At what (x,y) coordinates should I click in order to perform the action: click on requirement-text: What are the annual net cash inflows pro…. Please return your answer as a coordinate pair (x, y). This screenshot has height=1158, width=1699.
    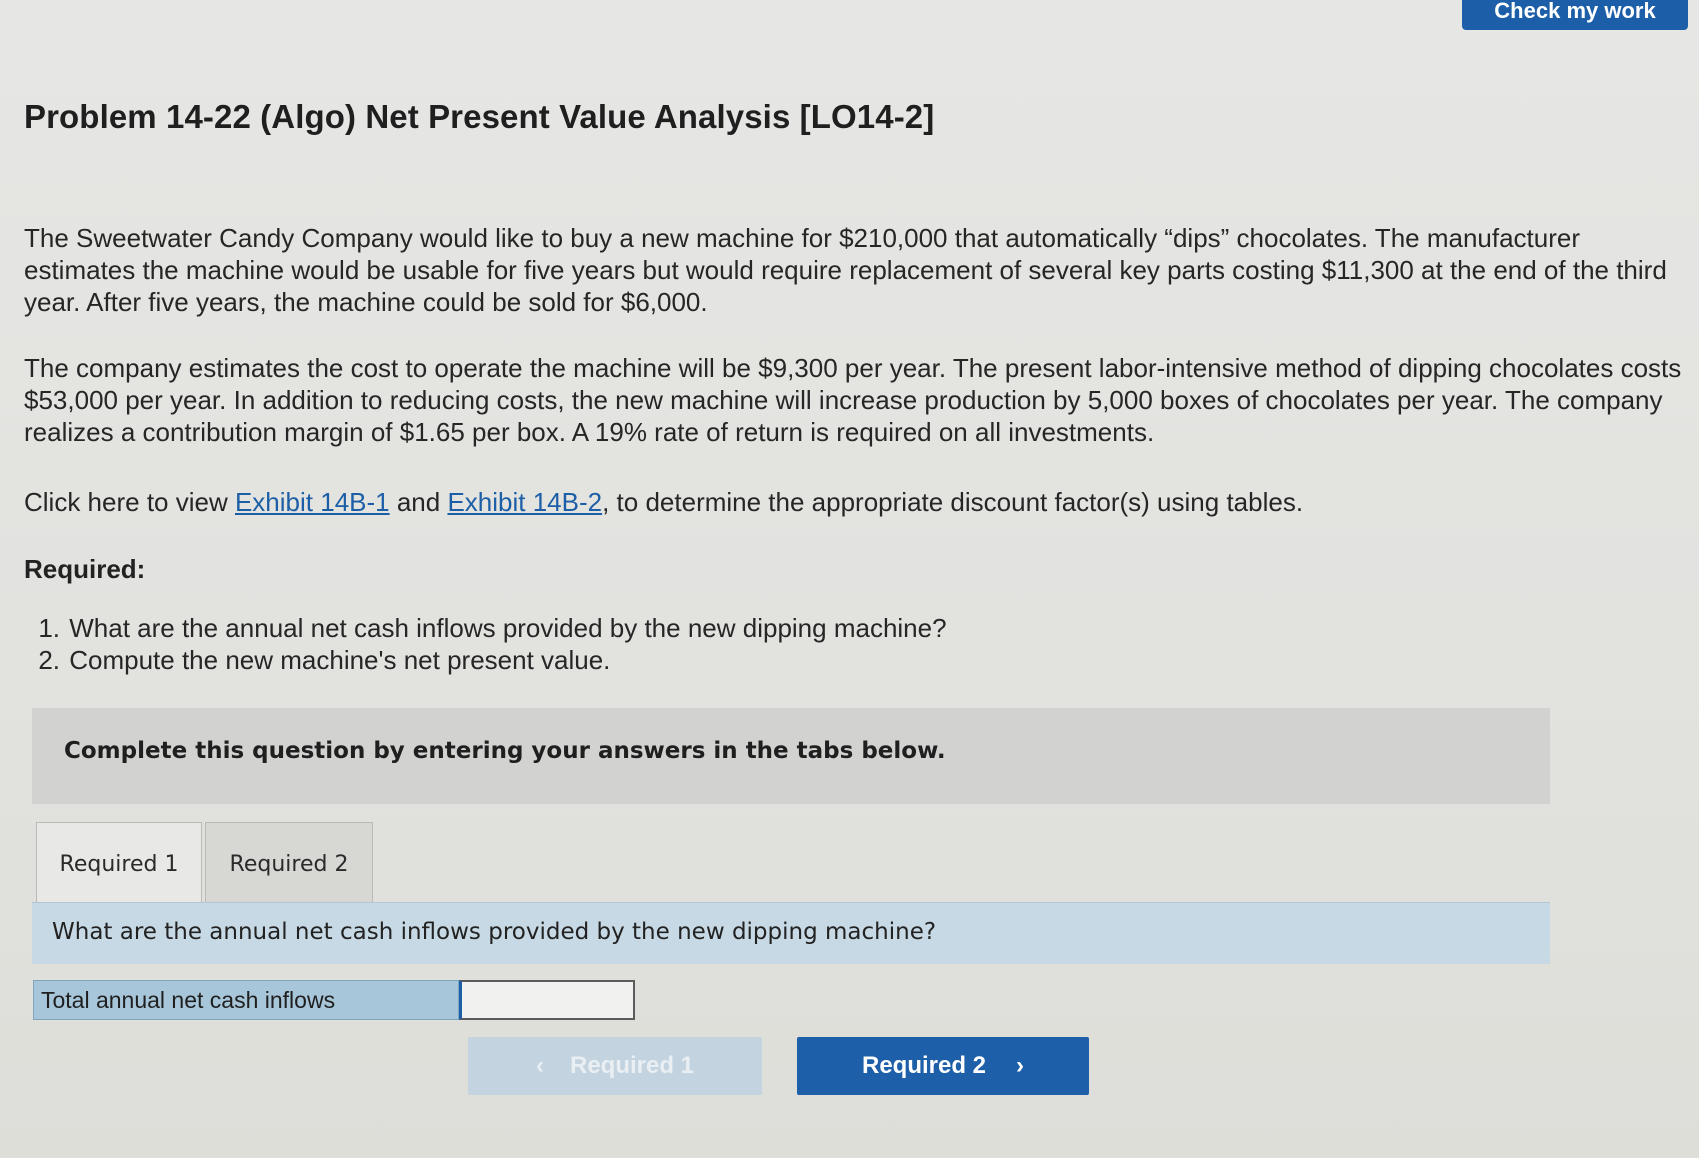
    Looking at the image, I should click on (508, 628).